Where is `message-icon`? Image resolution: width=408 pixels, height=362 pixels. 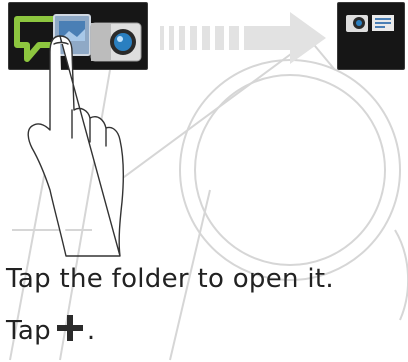
message-icon is located at coordinates (383, 23).